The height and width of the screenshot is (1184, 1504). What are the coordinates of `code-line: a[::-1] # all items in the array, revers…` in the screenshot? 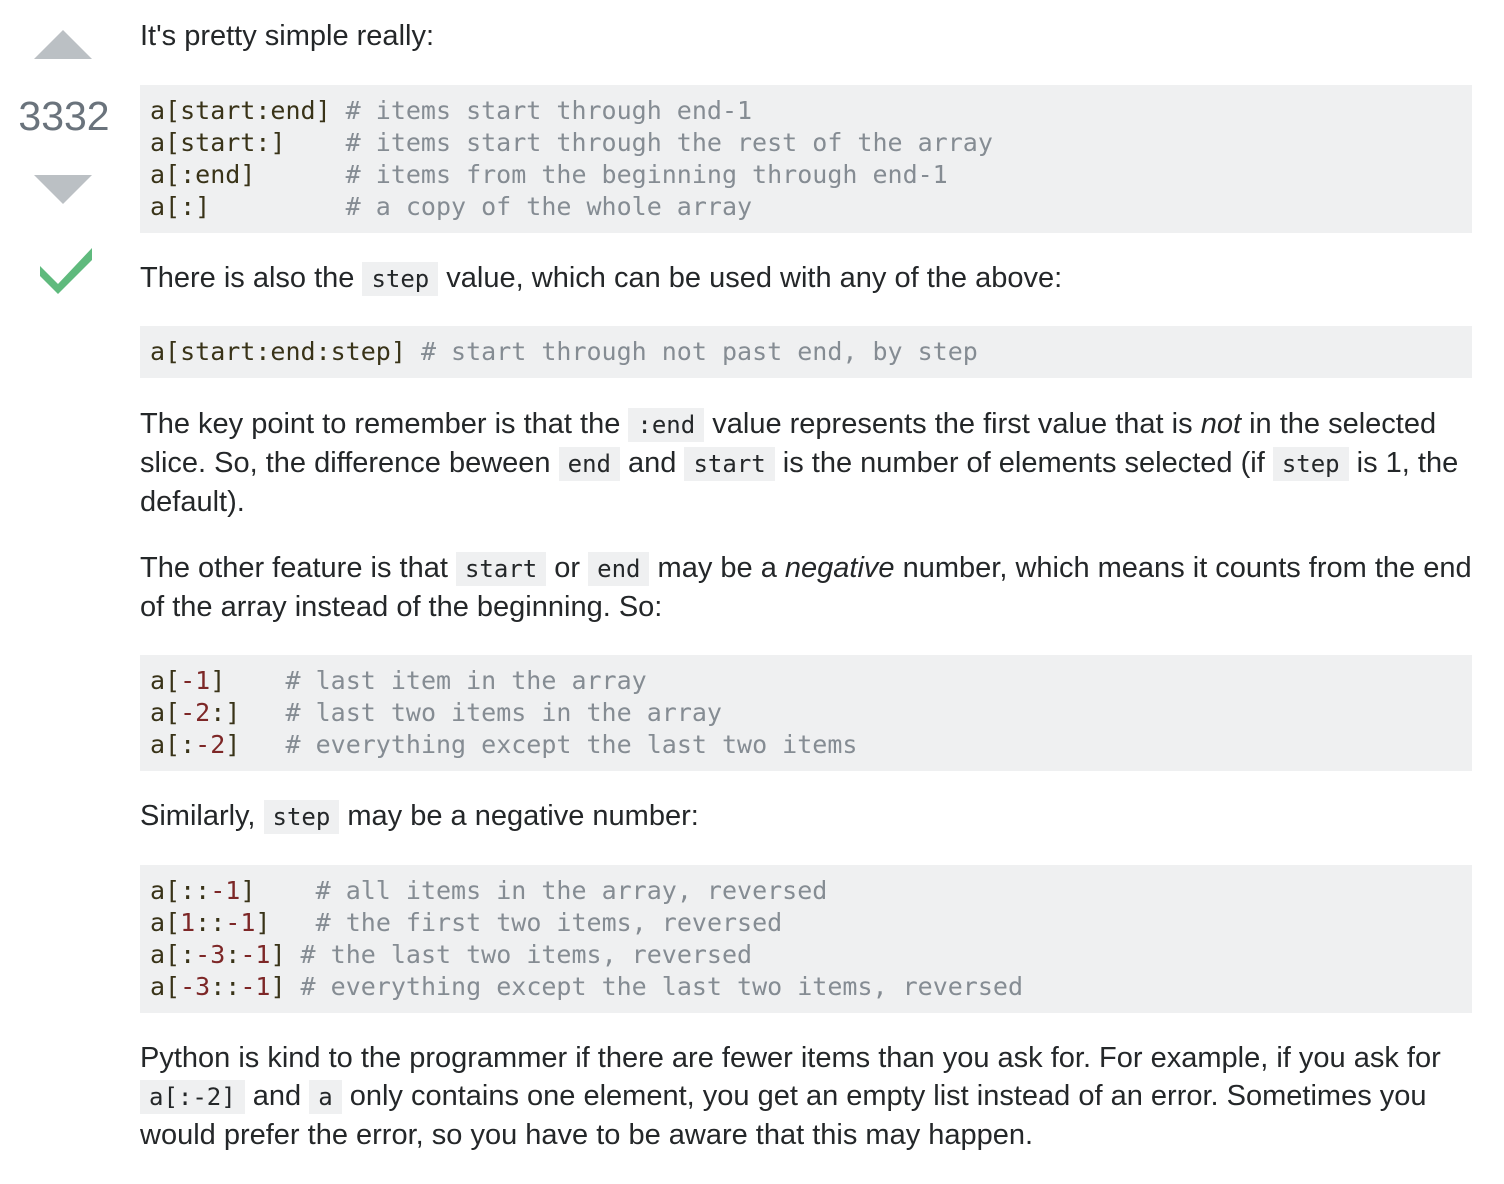 It's located at (488, 890).